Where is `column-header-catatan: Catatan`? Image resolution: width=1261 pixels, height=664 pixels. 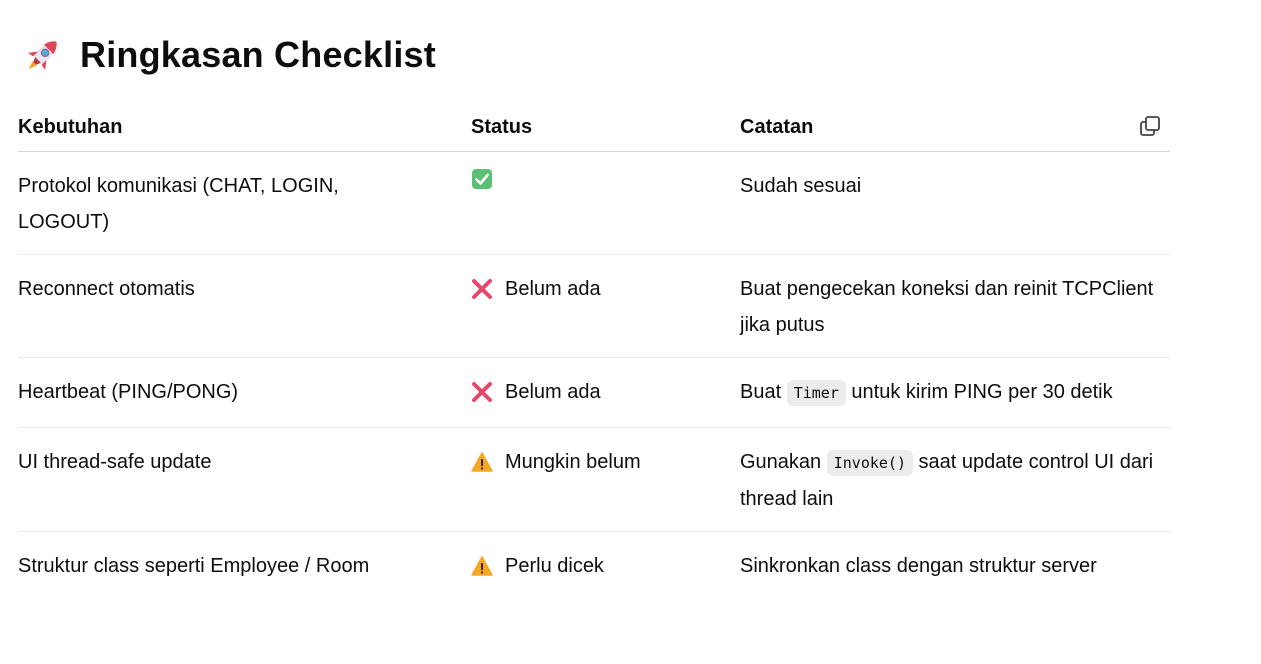 column-header-catatan: Catatan is located at coordinates (777, 127).